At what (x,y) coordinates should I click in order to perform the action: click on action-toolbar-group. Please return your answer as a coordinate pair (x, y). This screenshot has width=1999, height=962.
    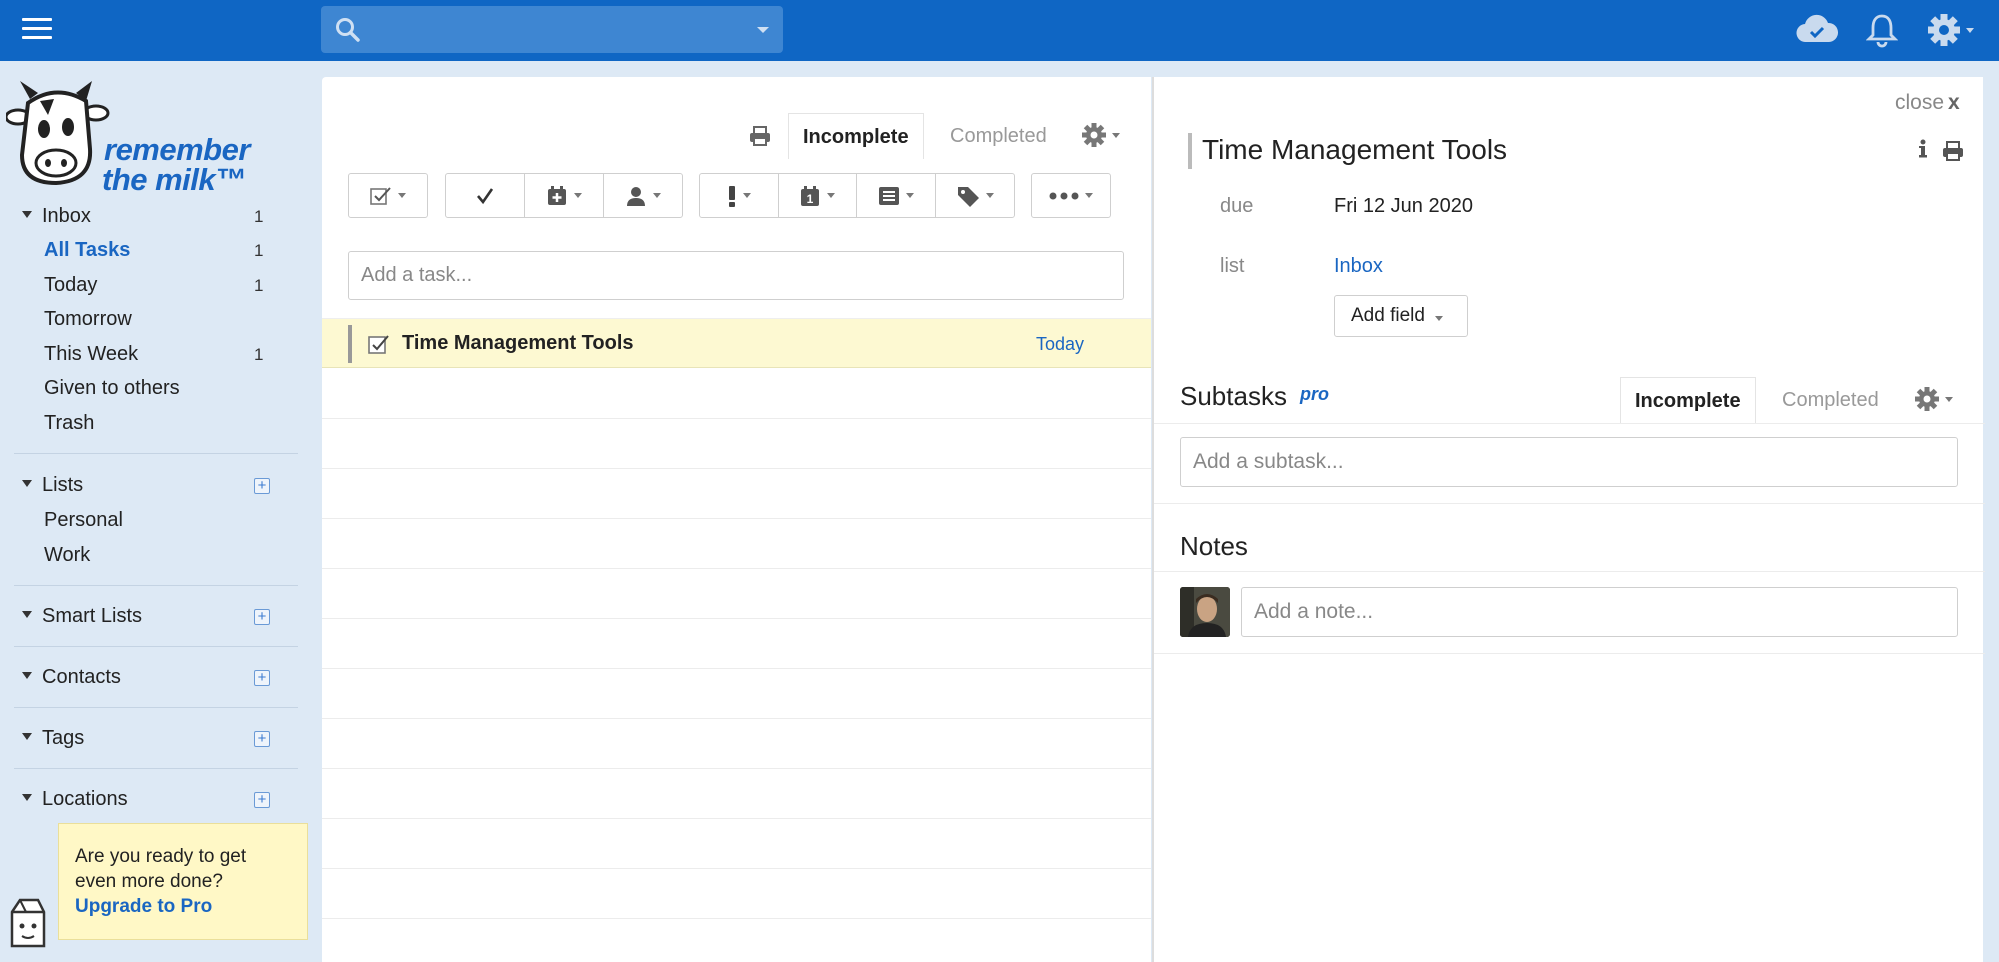
    Looking at the image, I should click on (564, 195).